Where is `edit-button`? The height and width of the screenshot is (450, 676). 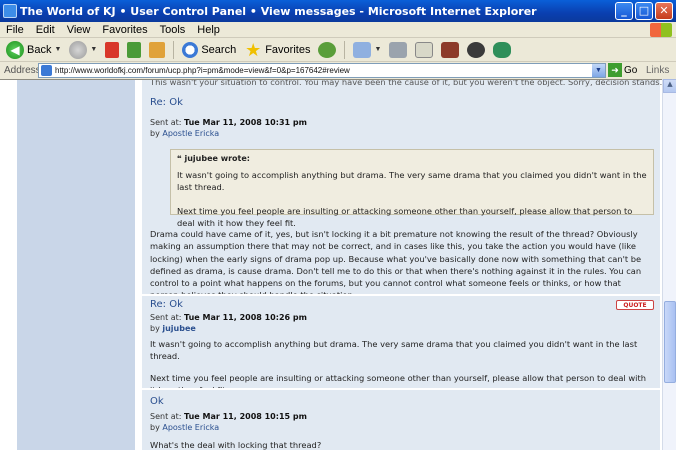
edit-button is located at coordinates (424, 50).